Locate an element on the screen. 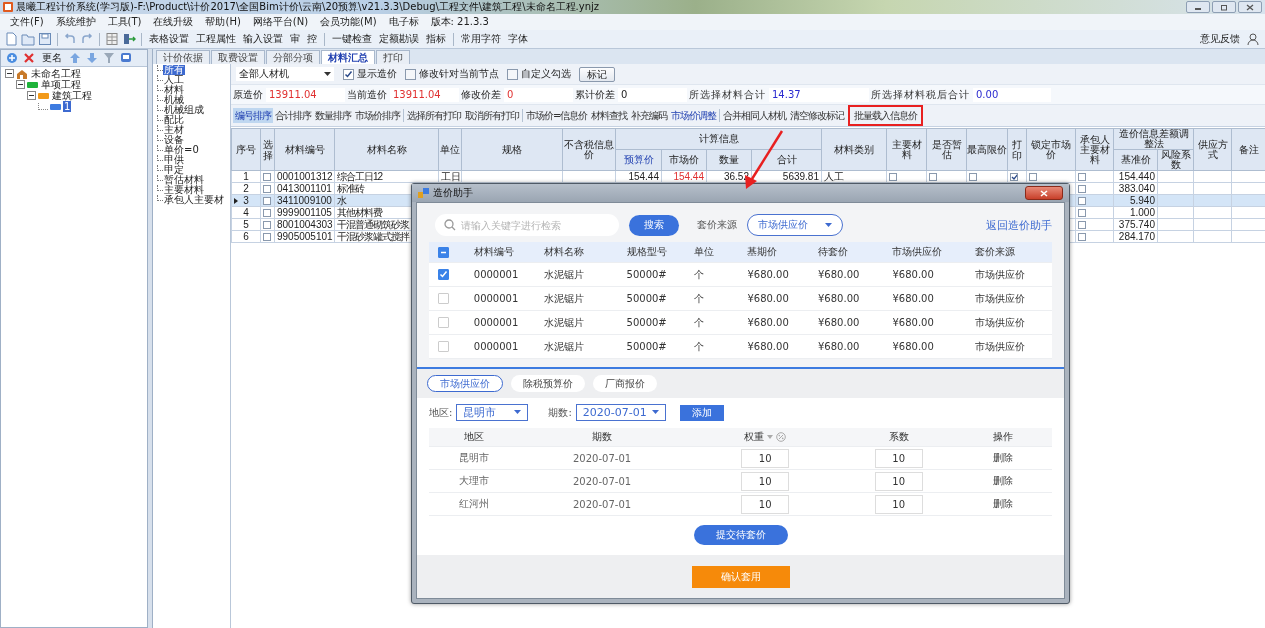 This screenshot has height=628, width=1265. tree-item: 单项工程 is located at coordinates (61, 84).